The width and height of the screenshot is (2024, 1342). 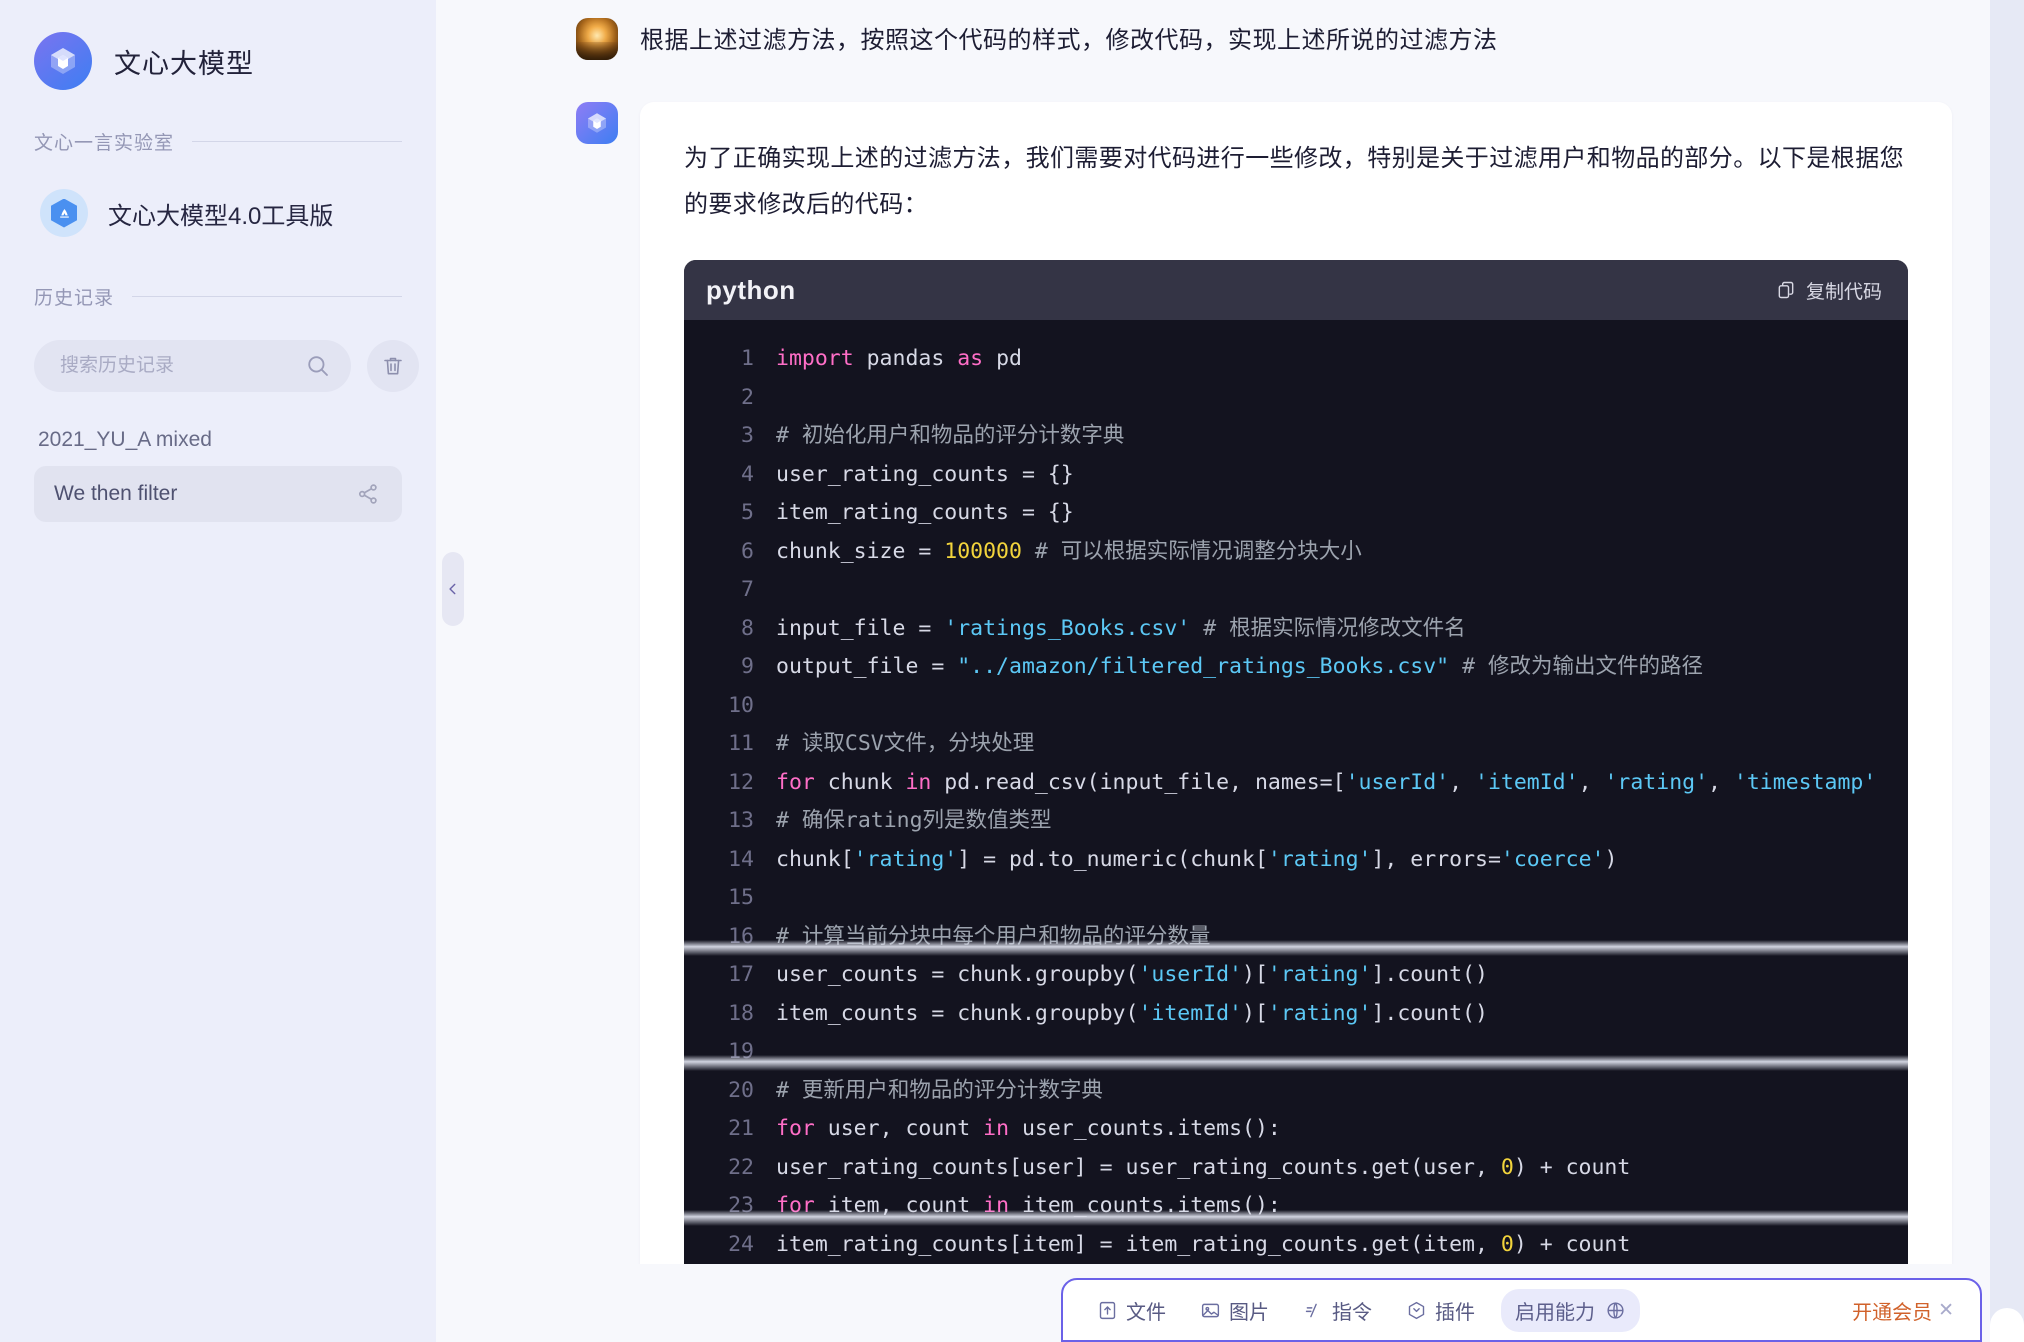 I want to click on user-photo-avatar, so click(x=597, y=39).